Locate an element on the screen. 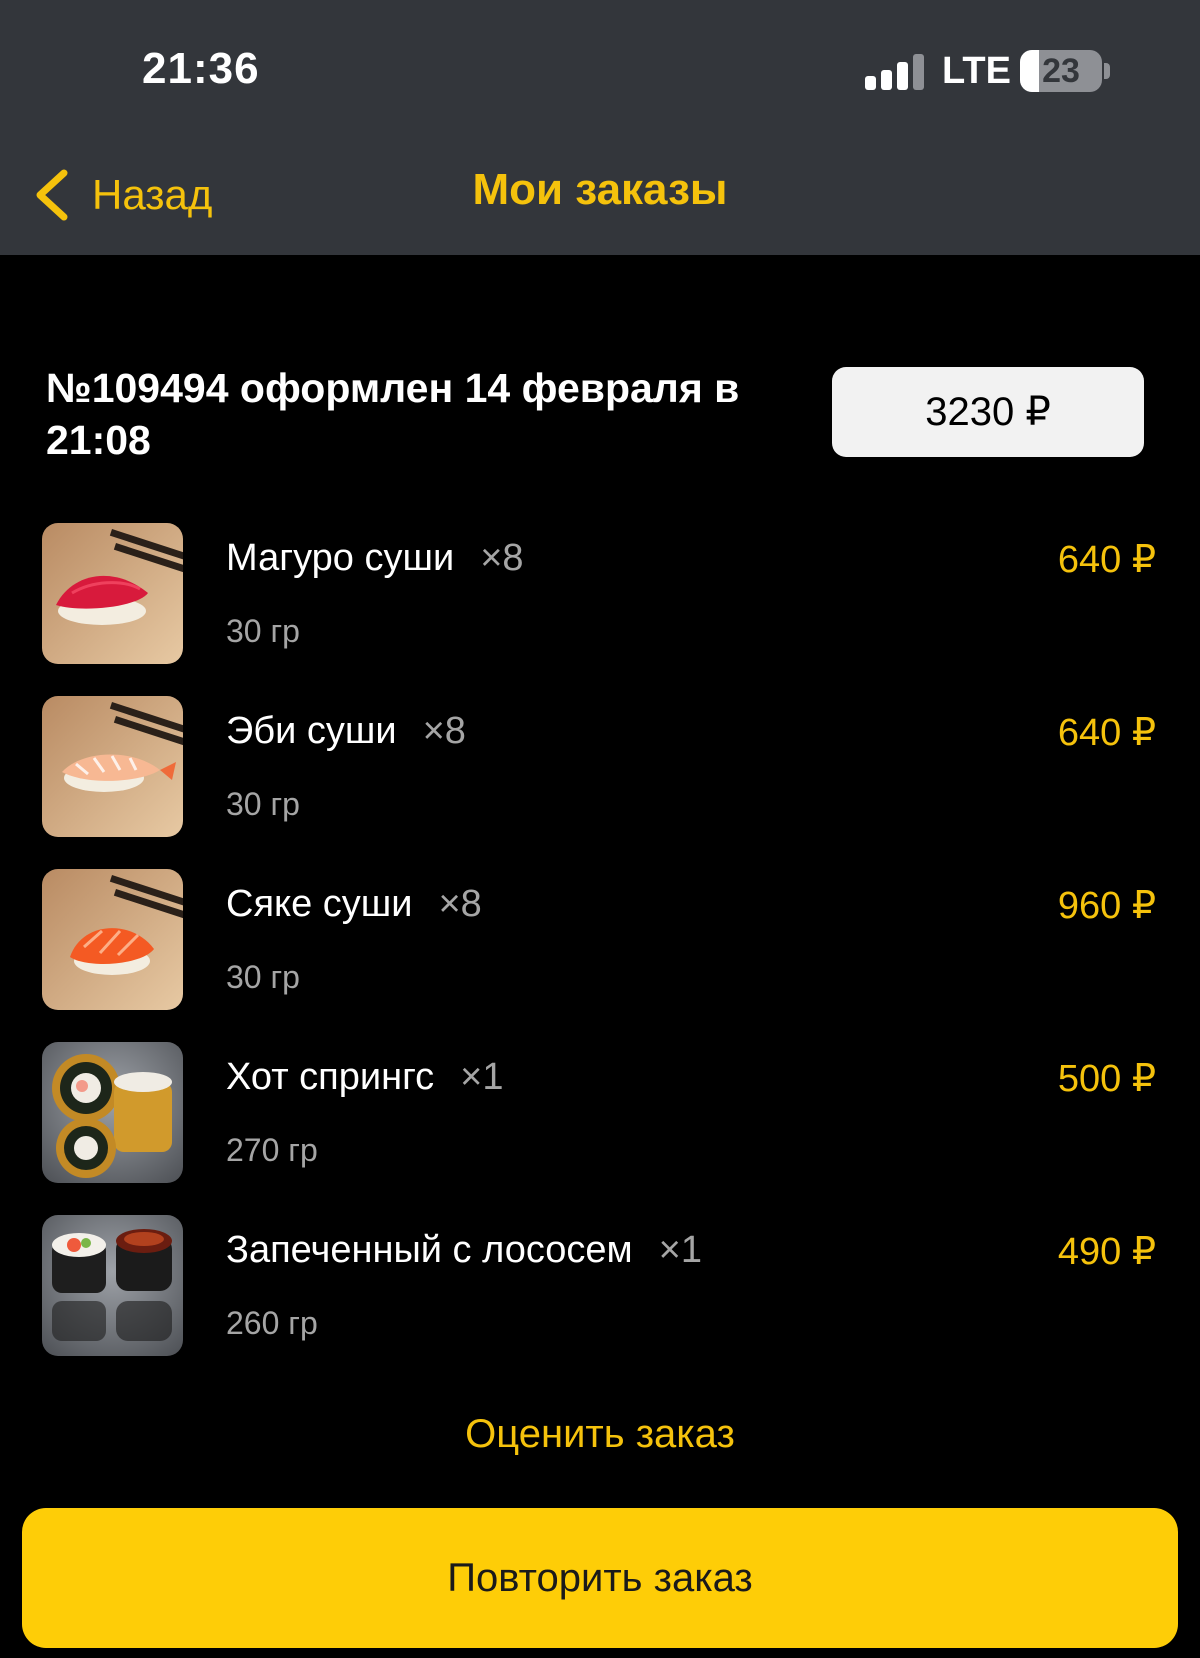 This screenshot has width=1200, height=1658. item-weight: 270 гр is located at coordinates (272, 1150).